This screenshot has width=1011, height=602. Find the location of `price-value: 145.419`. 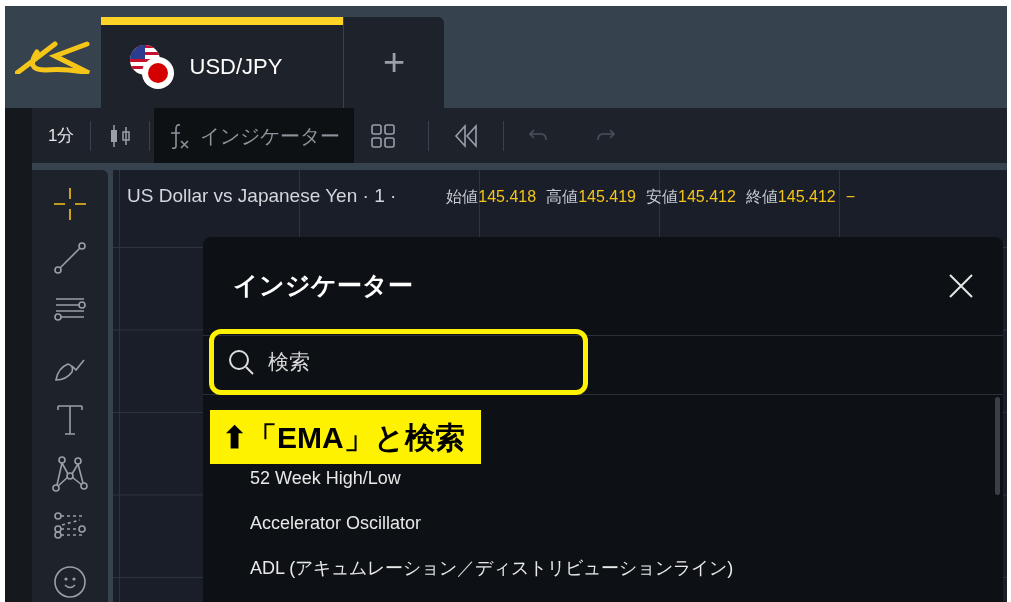

price-value: 145.419 is located at coordinates (607, 197).